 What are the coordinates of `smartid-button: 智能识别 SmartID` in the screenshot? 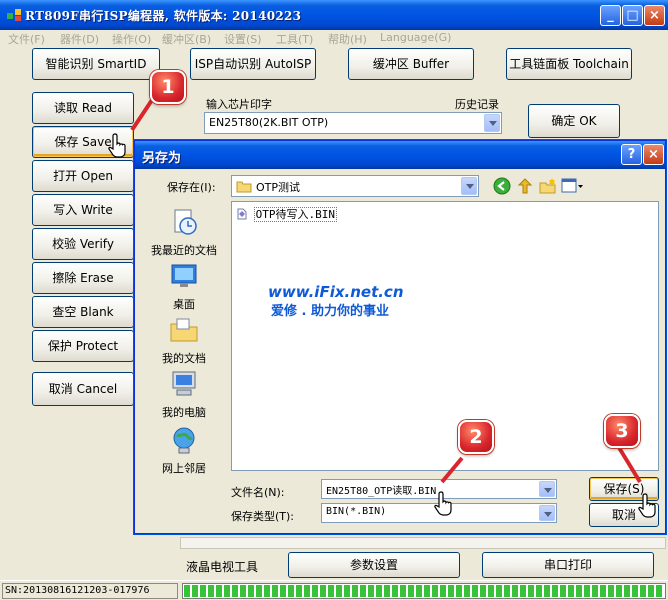 It's located at (96, 64).